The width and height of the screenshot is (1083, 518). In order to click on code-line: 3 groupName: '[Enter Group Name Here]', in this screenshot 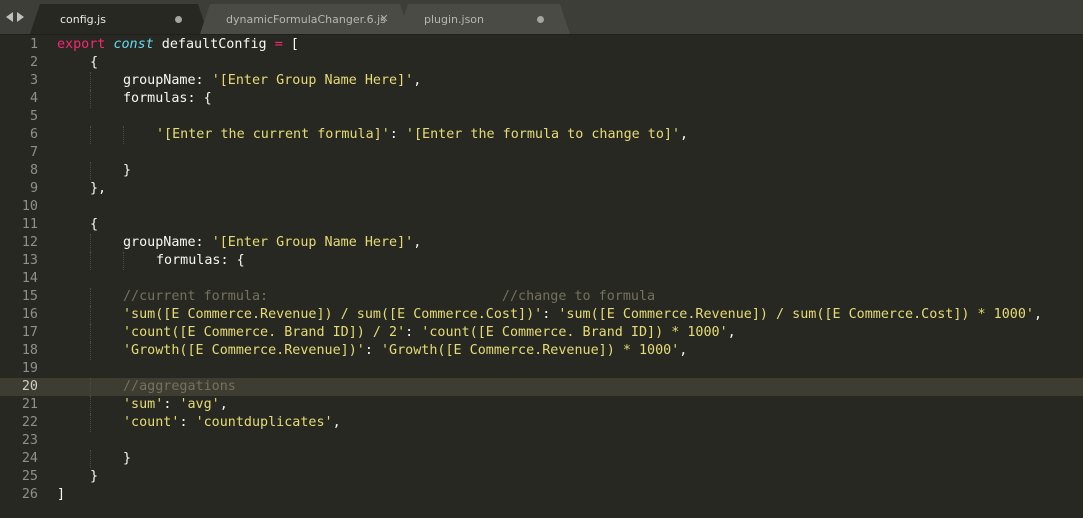, I will do `click(541, 81)`.